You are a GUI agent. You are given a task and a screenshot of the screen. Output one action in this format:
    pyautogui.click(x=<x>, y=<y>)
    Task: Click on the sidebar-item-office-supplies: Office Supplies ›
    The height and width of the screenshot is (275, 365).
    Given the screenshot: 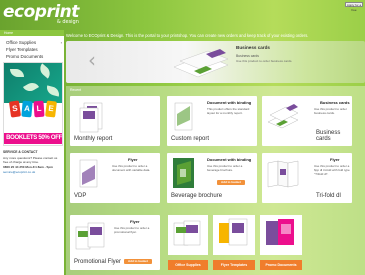 What is the action you would take?
    pyautogui.click(x=32, y=42)
    